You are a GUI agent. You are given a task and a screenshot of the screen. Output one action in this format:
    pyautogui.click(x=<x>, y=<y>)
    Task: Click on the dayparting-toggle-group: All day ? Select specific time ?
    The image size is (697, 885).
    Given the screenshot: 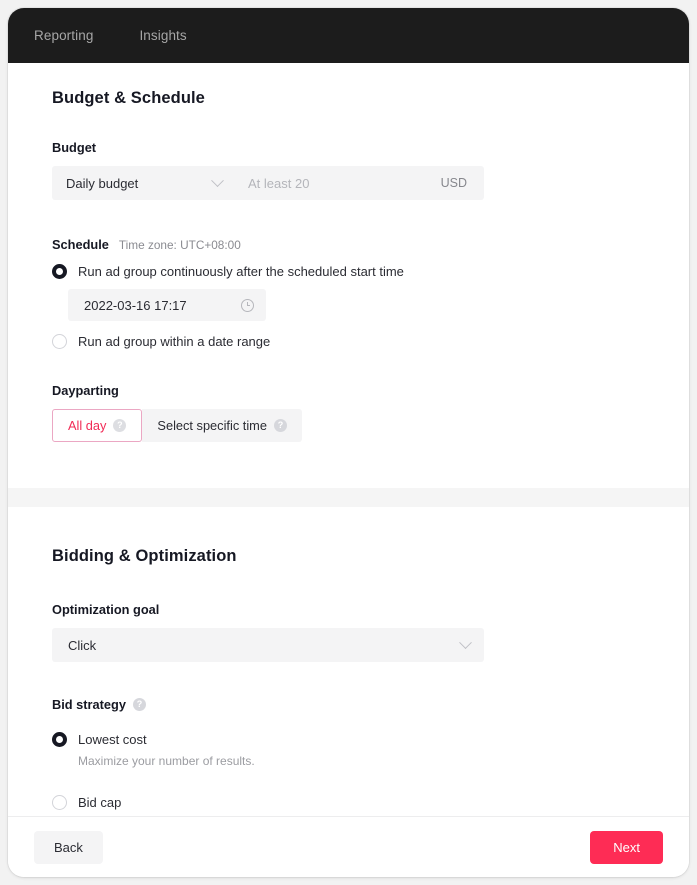 What is the action you would take?
    pyautogui.click(x=348, y=425)
    